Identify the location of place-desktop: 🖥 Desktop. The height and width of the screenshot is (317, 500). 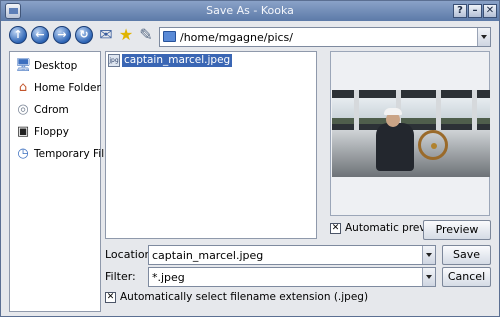
(55, 66).